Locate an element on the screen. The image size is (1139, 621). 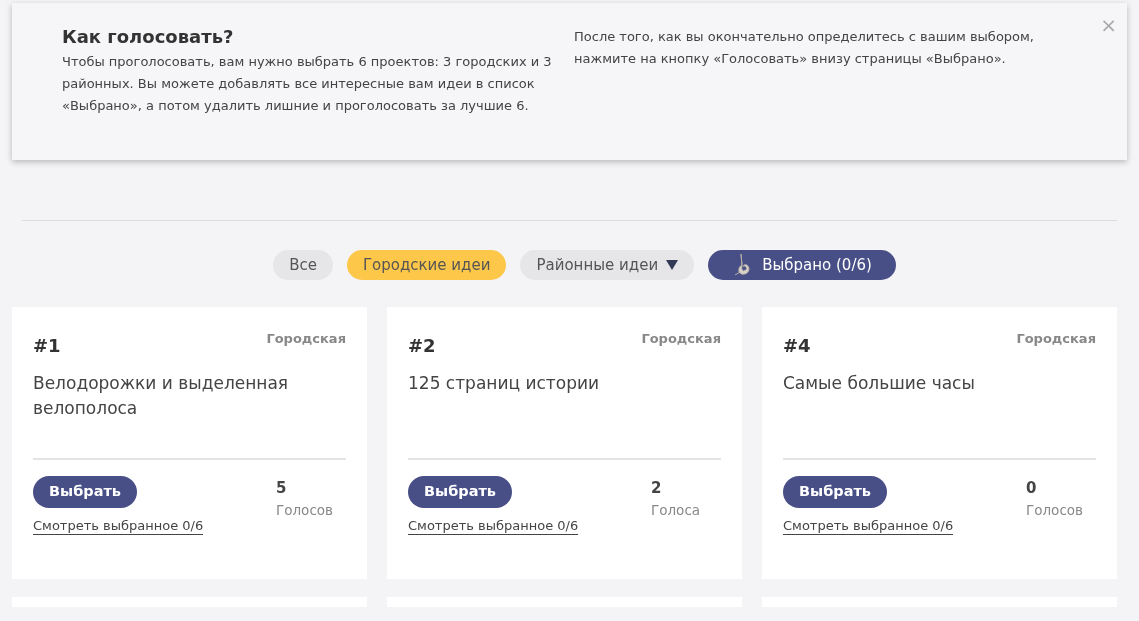
filter-tab: Городские идеи is located at coordinates (426, 265).